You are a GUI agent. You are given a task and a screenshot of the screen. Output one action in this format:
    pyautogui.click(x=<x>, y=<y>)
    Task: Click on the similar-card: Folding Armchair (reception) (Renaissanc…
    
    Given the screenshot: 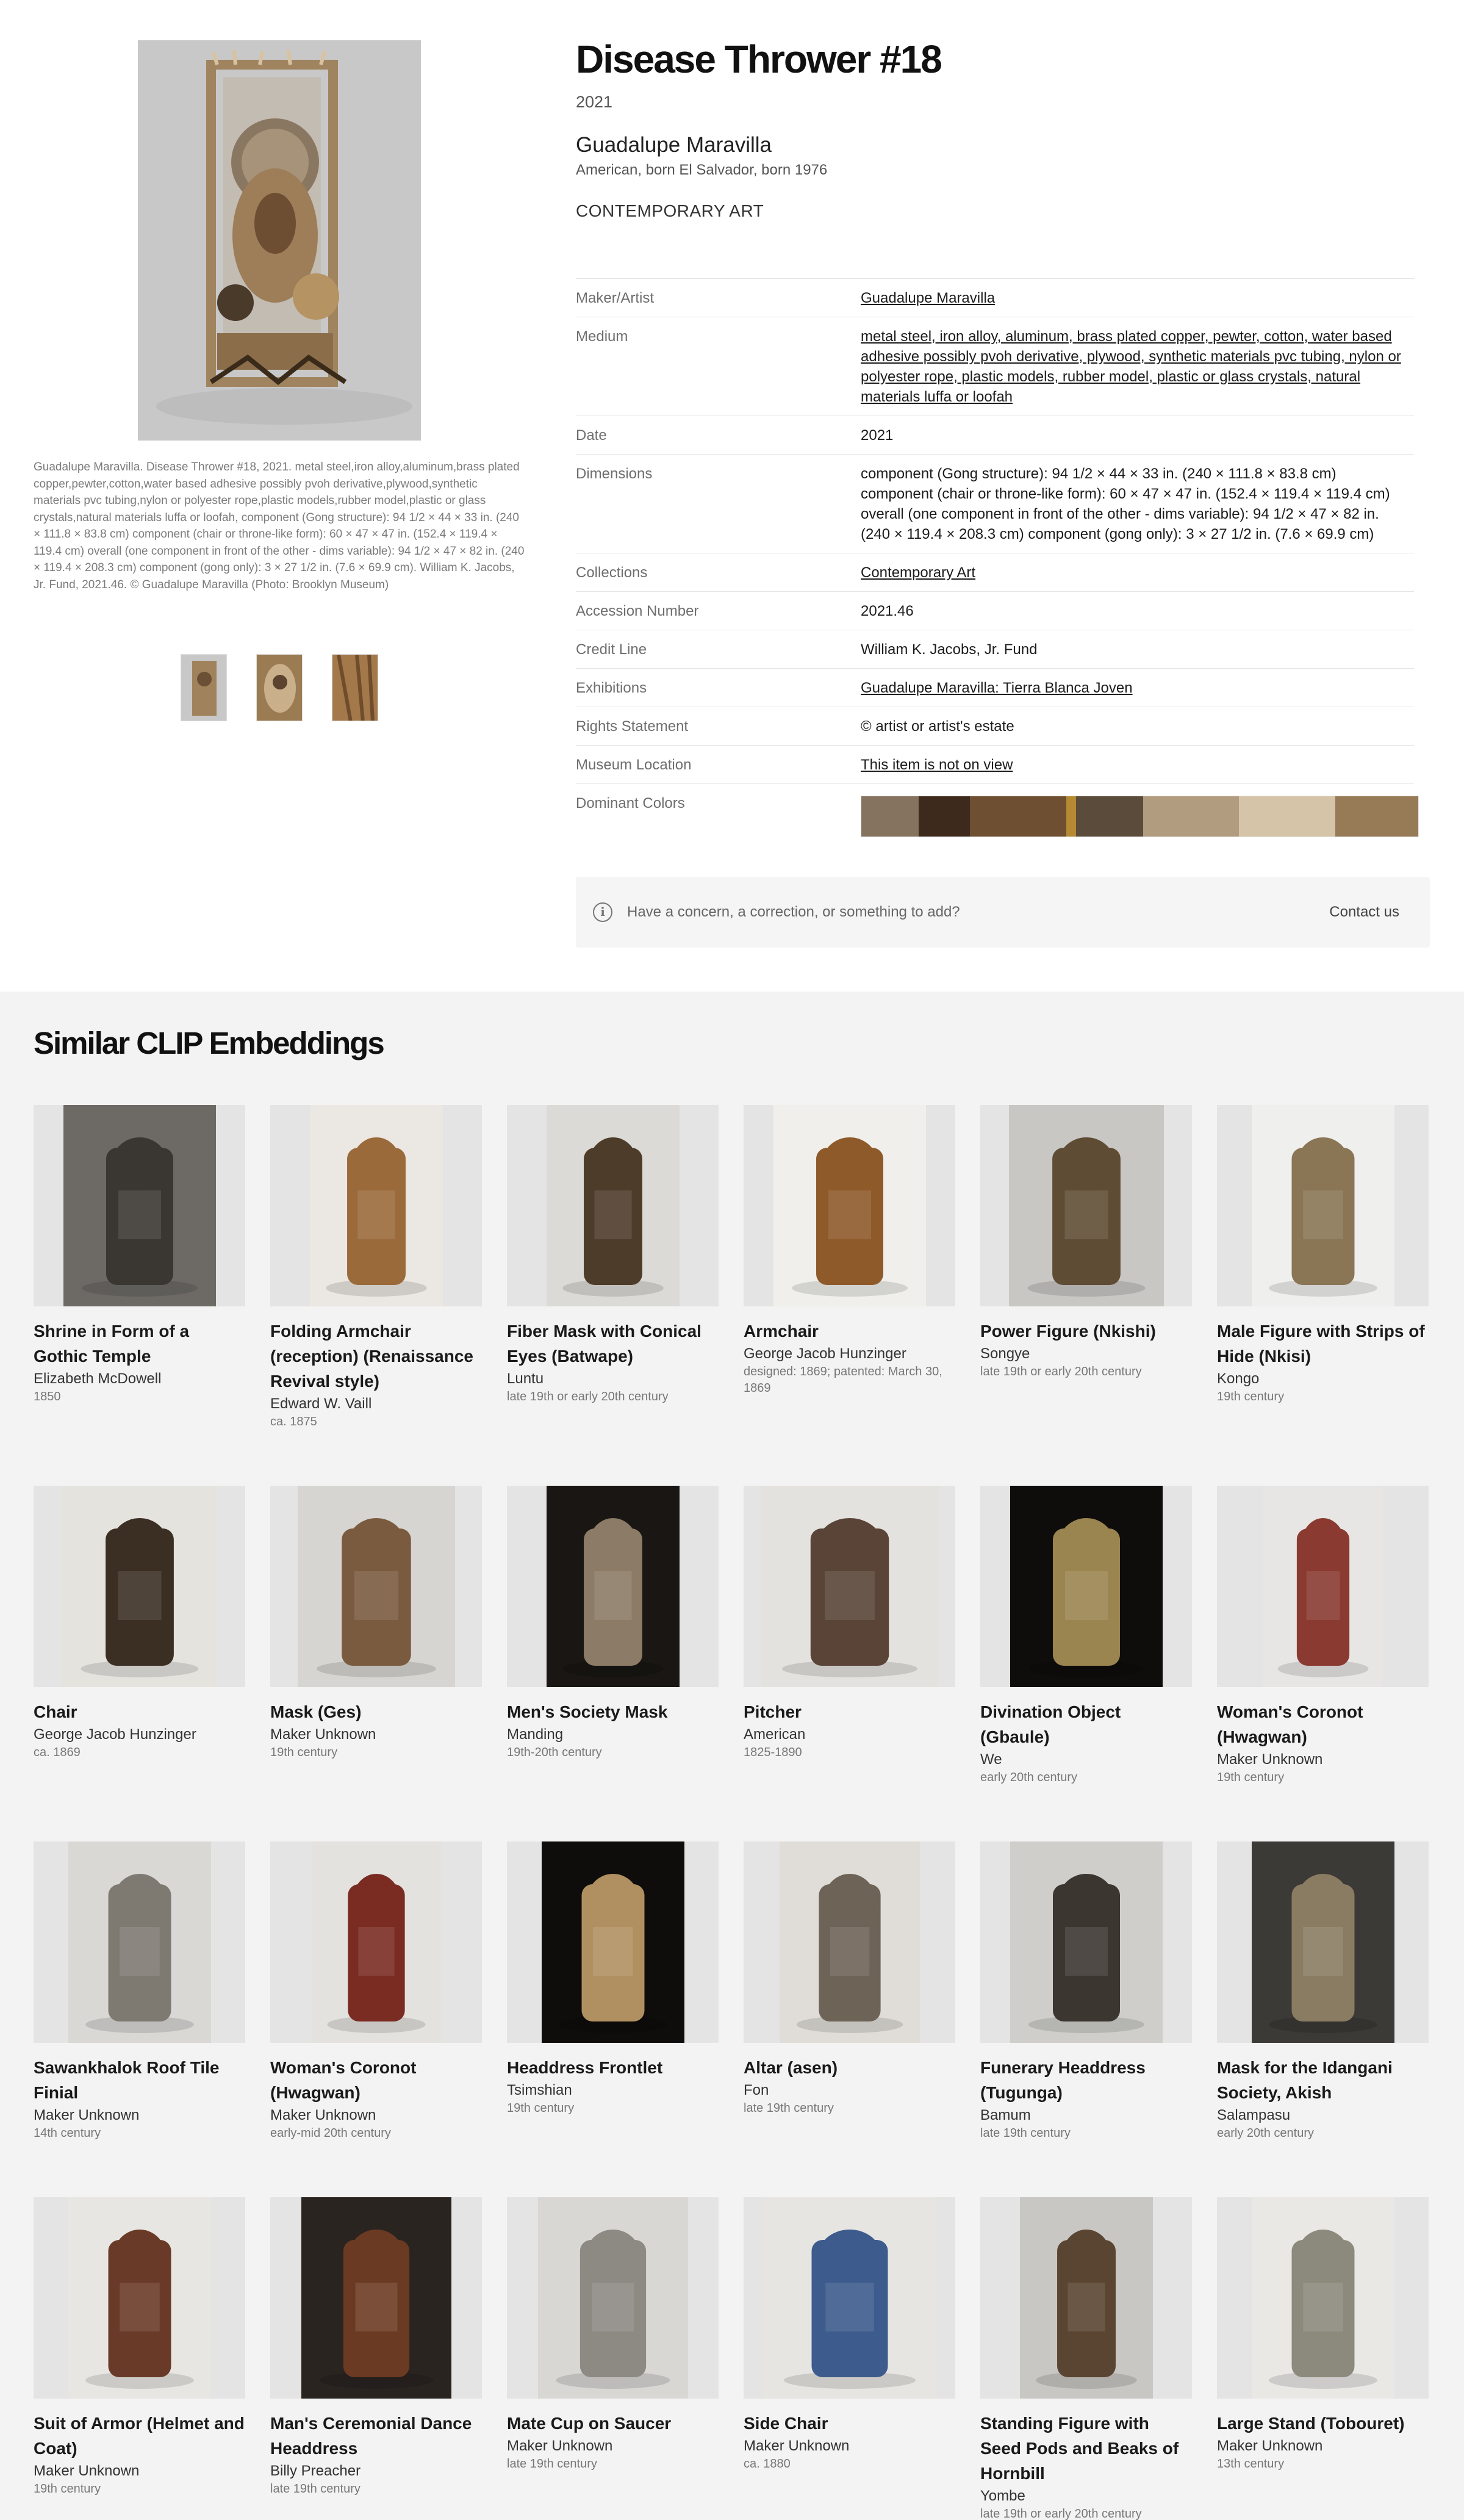 What is the action you would take?
    pyautogui.click(x=376, y=1267)
    